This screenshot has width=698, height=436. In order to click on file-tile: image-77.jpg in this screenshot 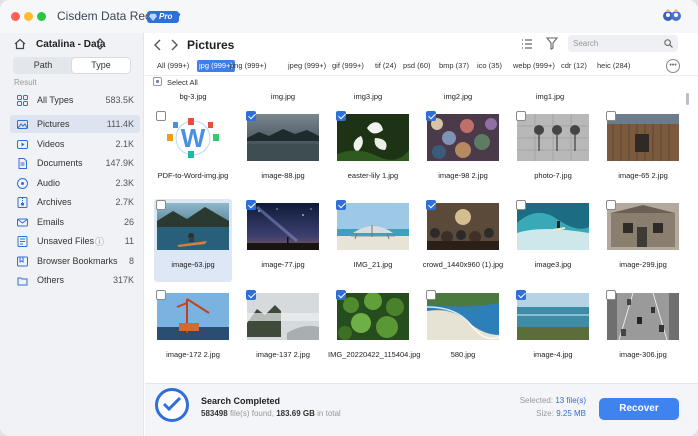, I will do `click(283, 240)`.